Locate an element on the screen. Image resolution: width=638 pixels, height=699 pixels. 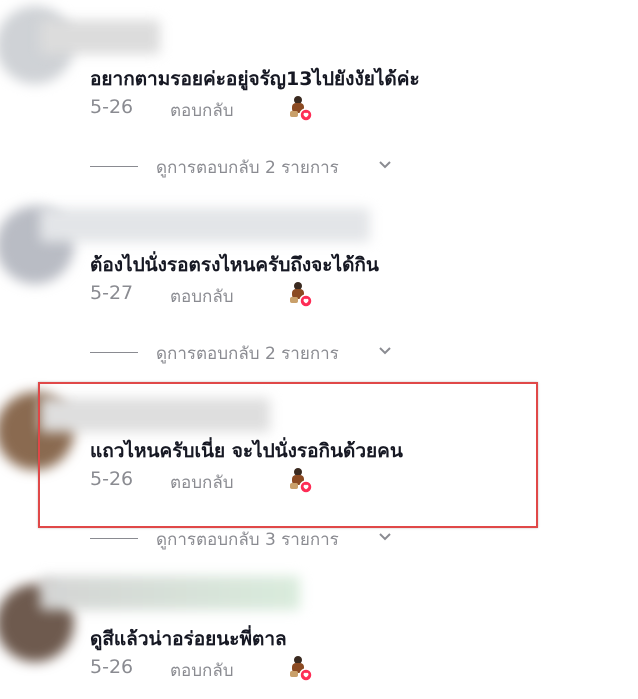
view-replies-button: ดูการตอบกลับ 3 รายการ is located at coordinates (250, 538).